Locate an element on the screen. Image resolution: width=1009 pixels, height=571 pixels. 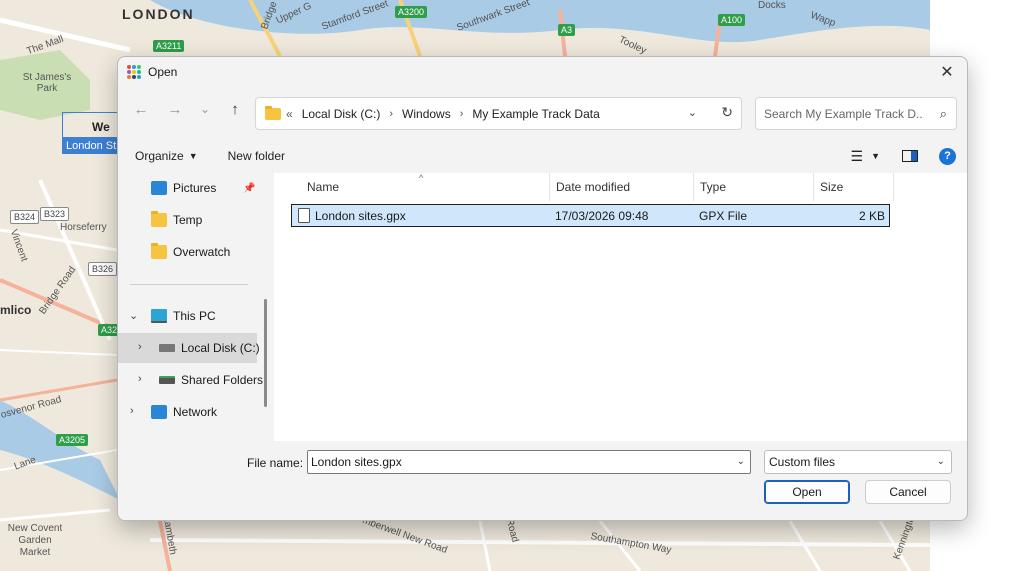
file-type: GPX File is located at coordinates (723, 216).